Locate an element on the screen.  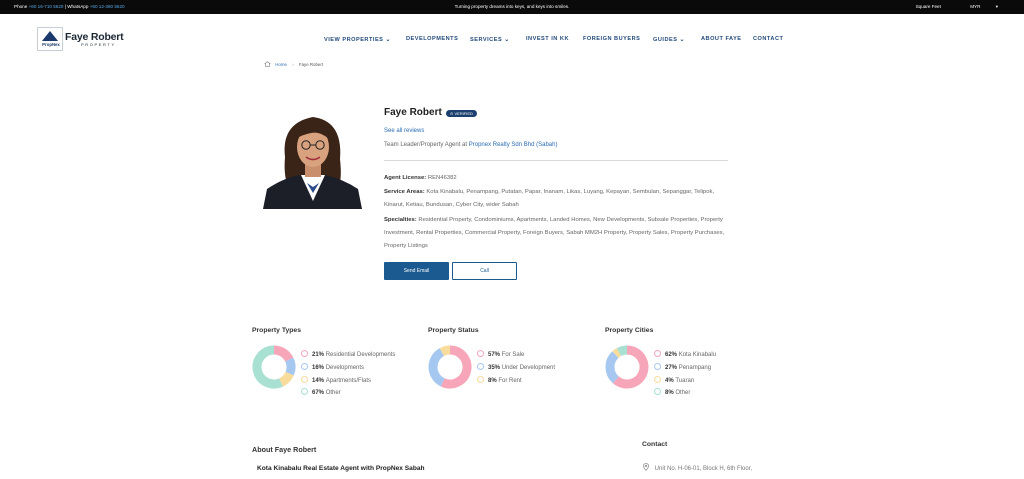
legend-value: 16% is located at coordinates (319, 367).